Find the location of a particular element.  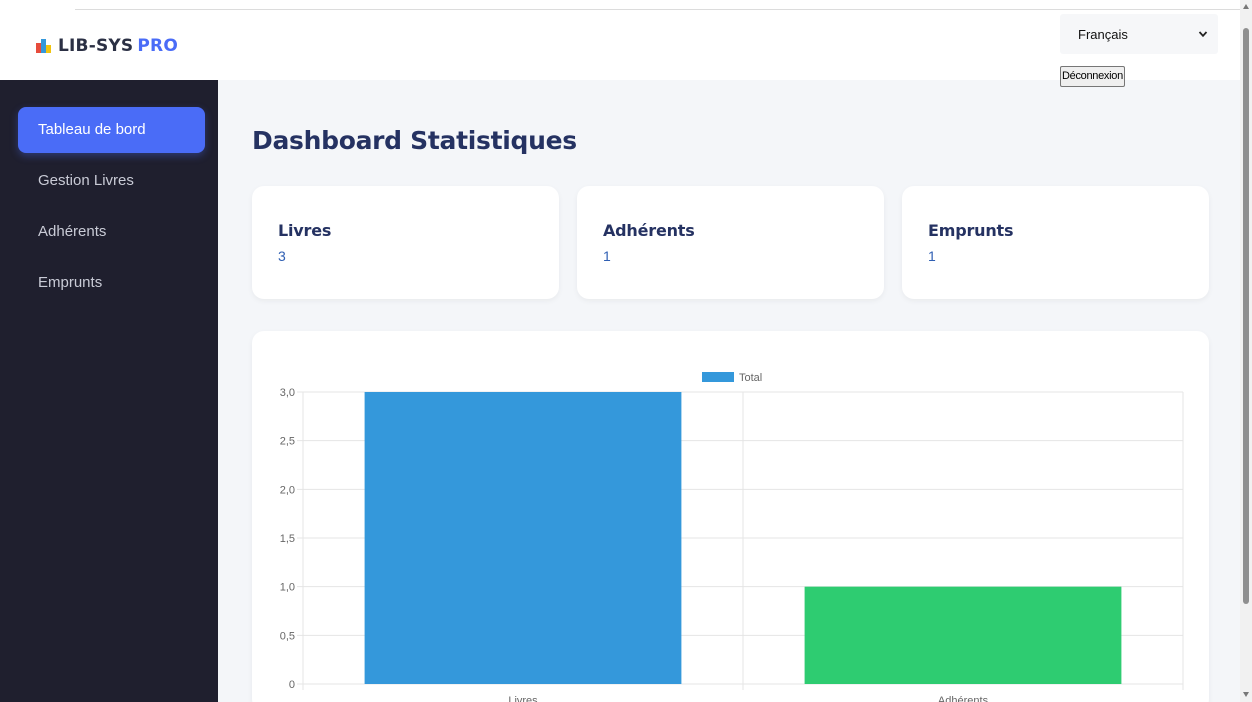

books-icon is located at coordinates (44, 46).